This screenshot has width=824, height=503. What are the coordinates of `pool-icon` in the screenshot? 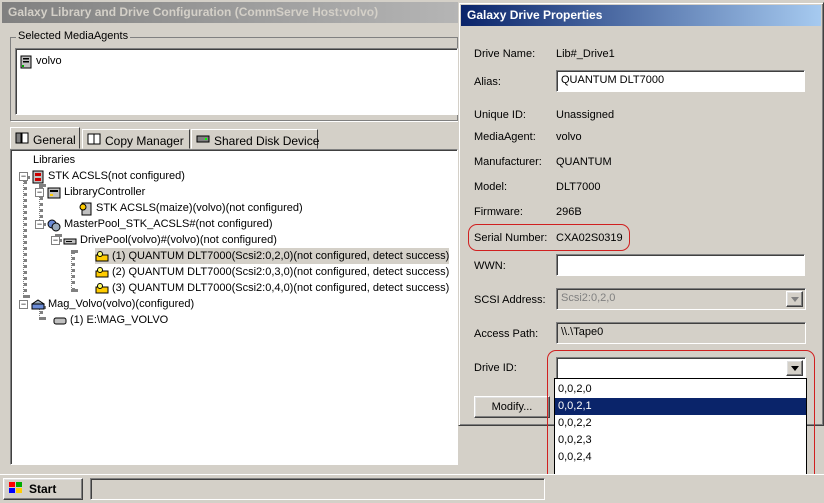 It's located at (54, 225).